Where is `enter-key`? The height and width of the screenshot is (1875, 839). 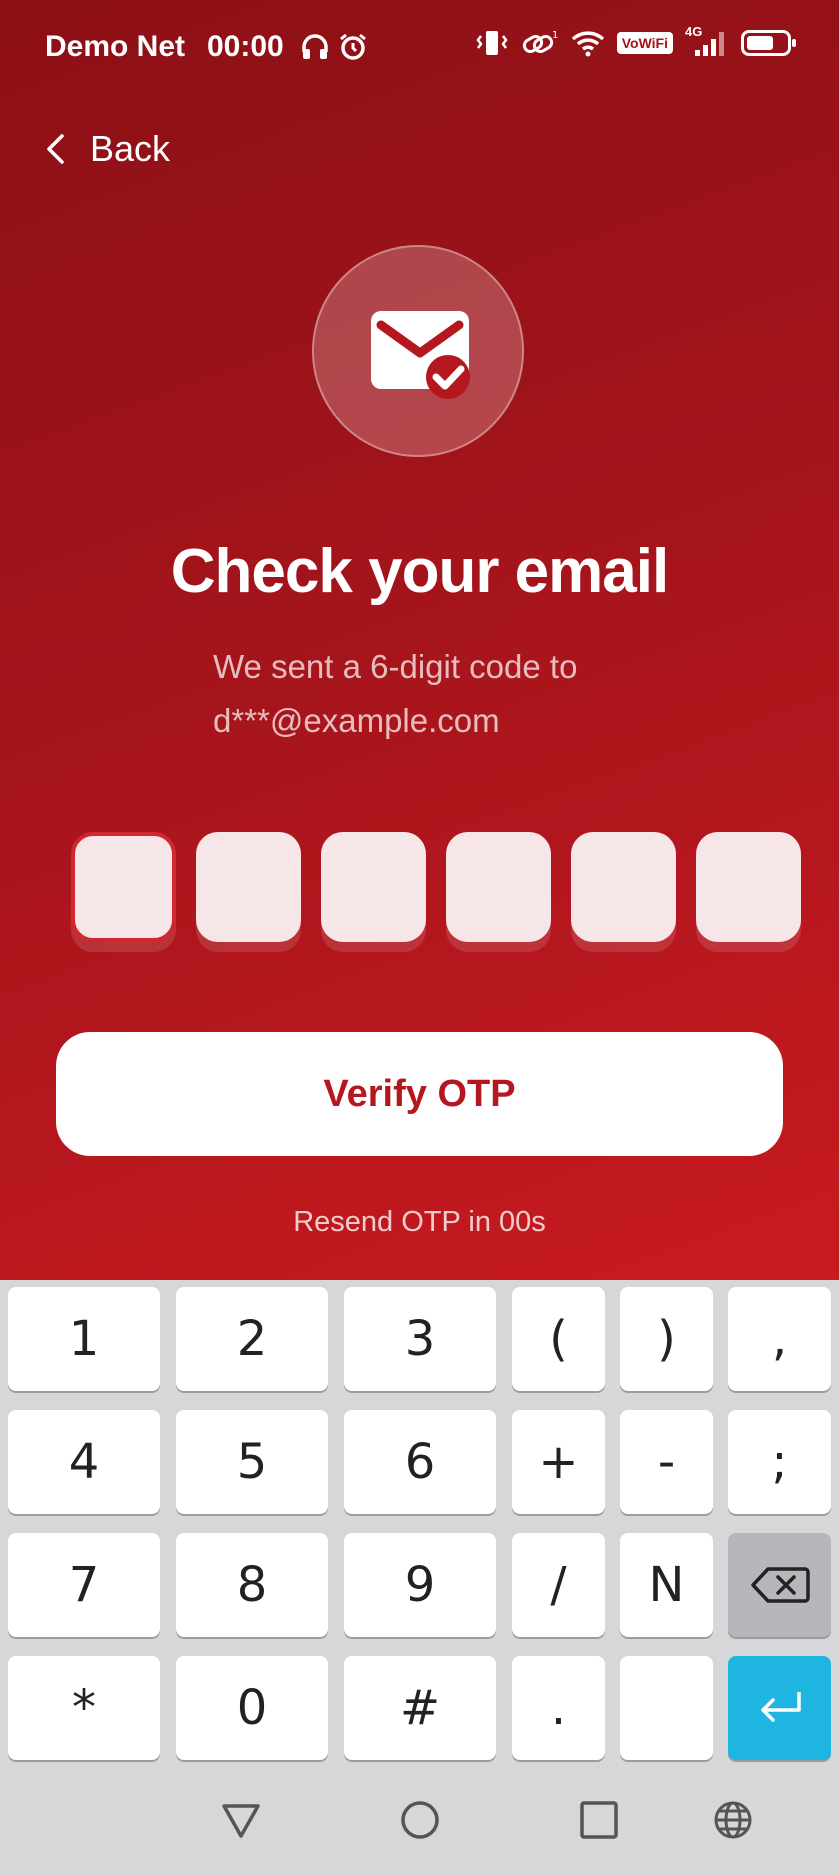 enter-key is located at coordinates (779, 1708).